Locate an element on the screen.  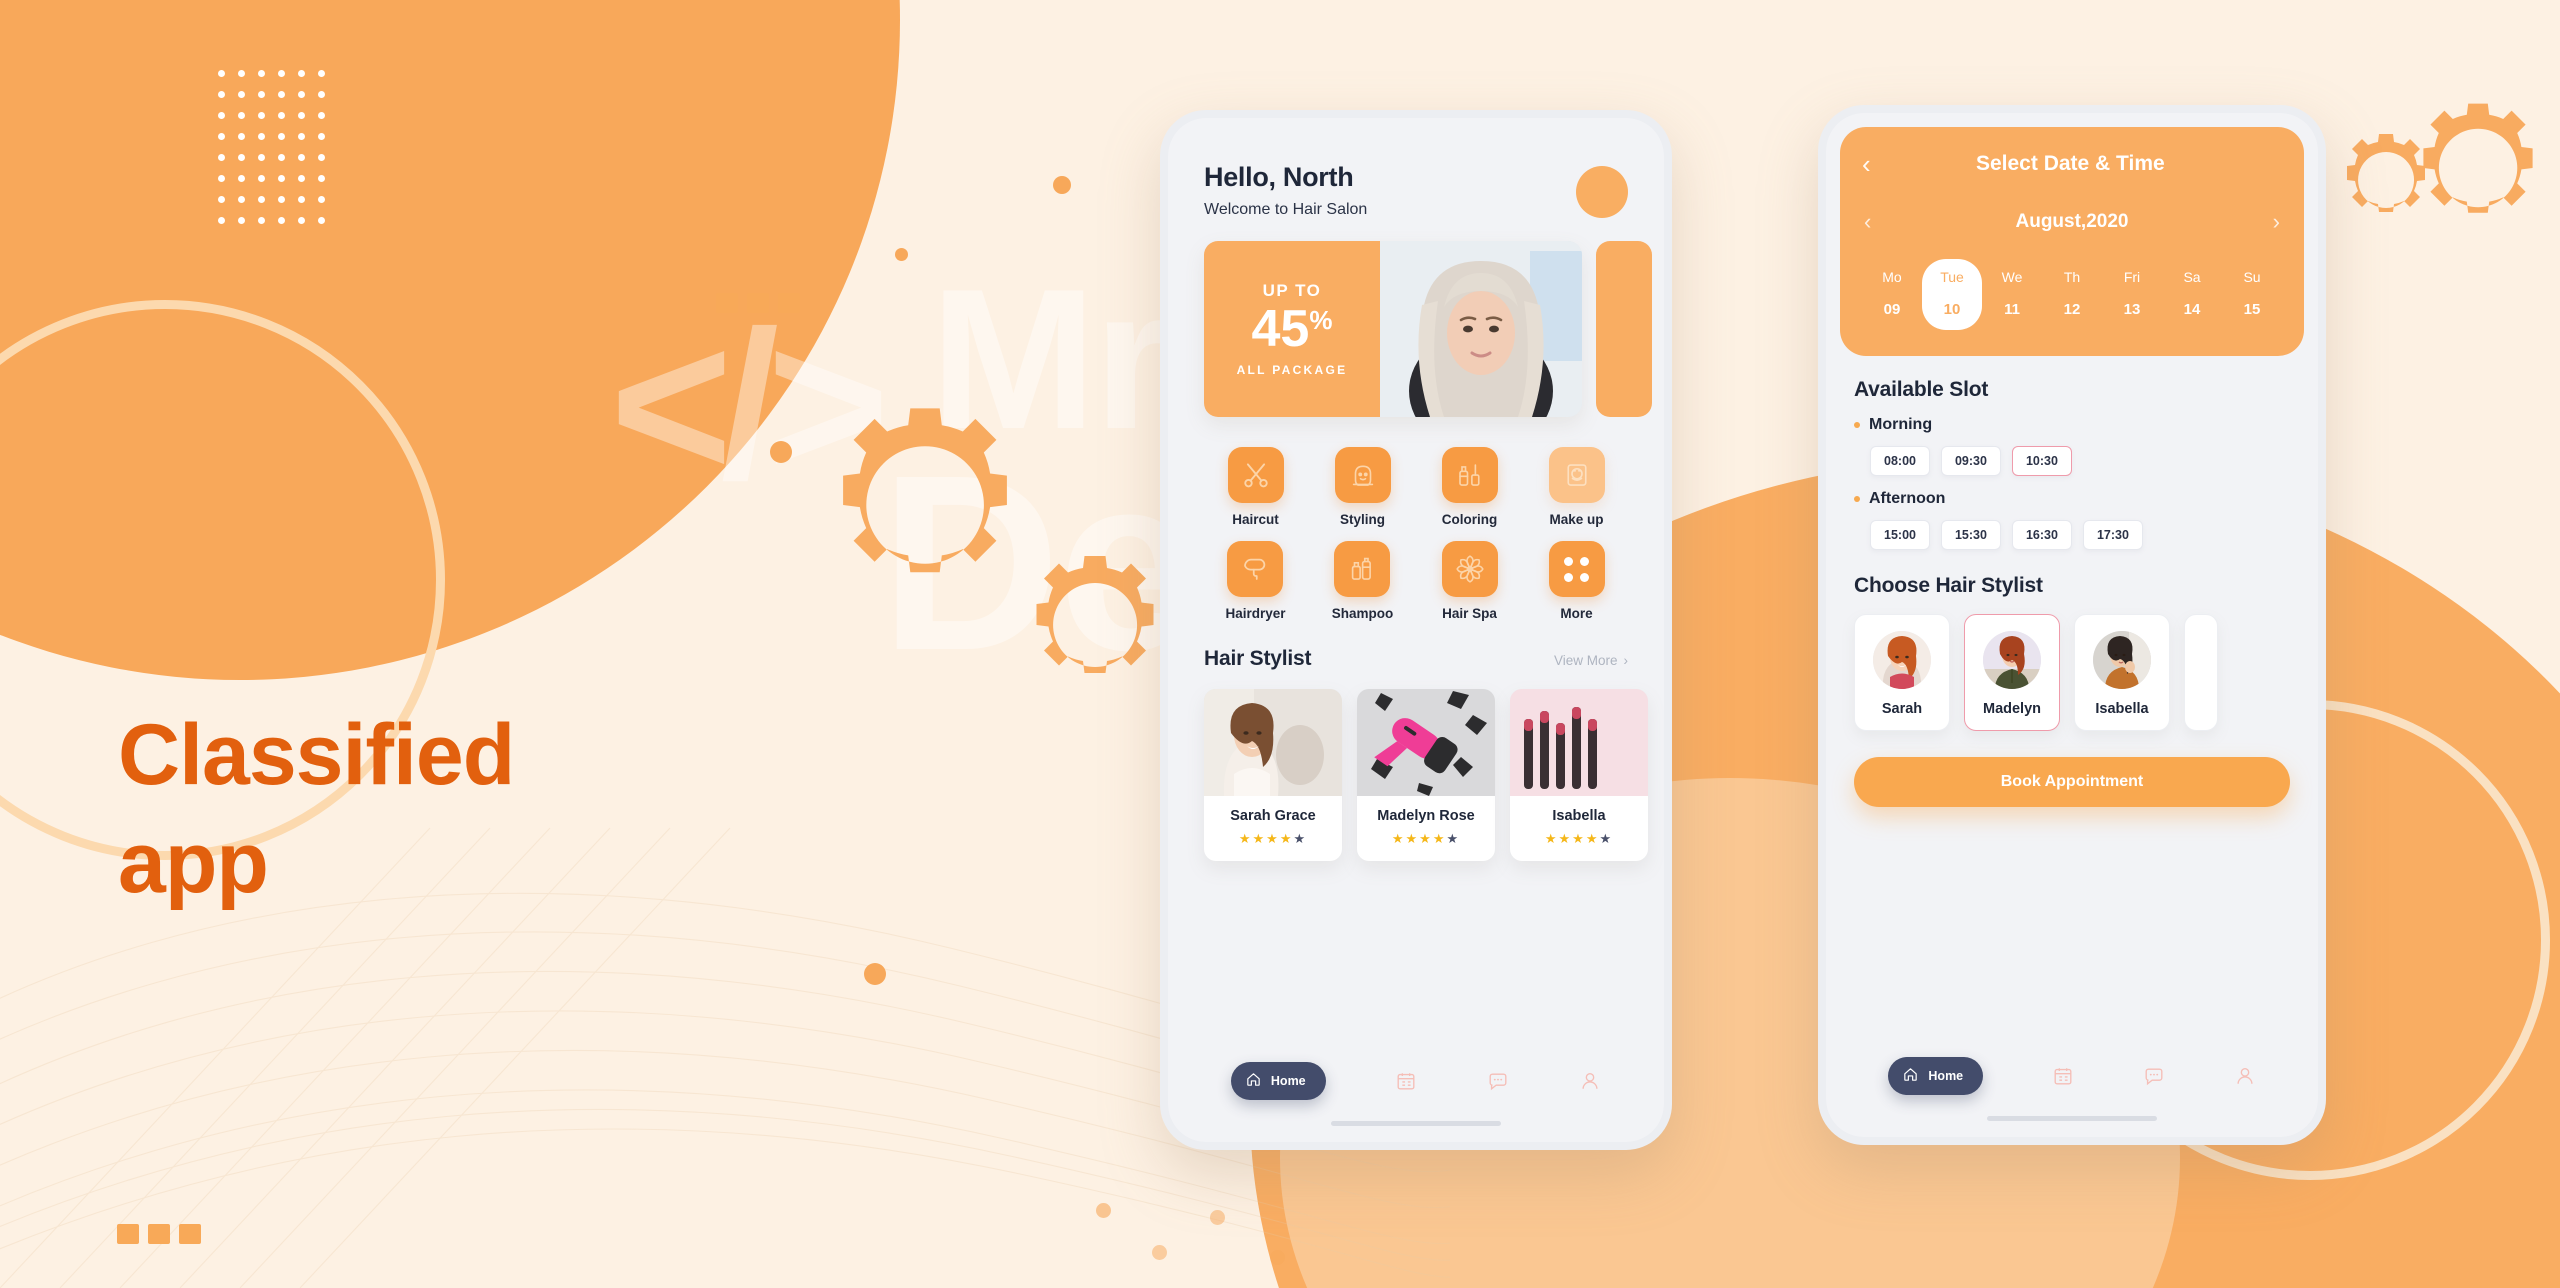
stylist-card: Madelyn Rose ★★★★★ is located at coordinates (1426, 775).